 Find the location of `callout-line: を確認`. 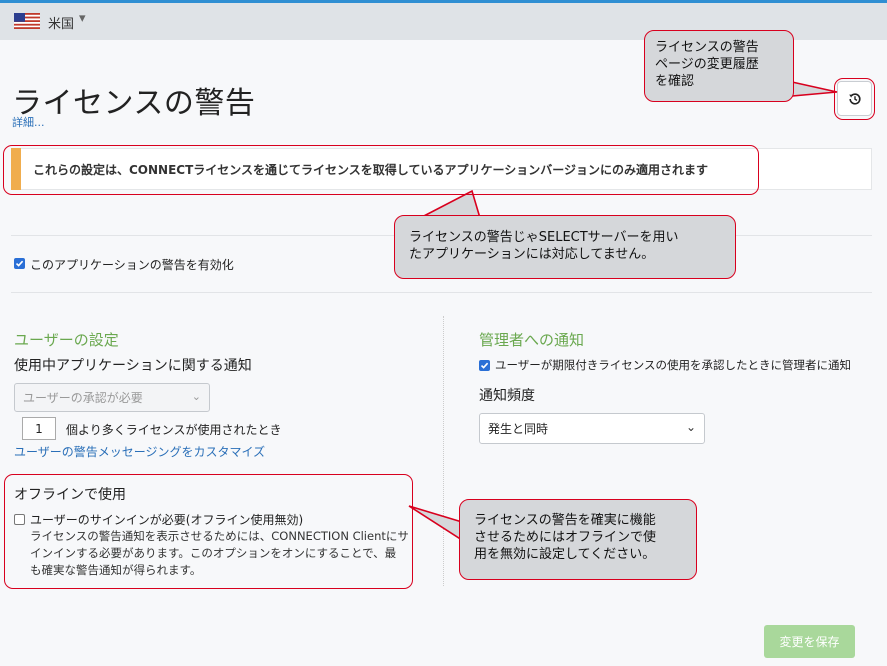

callout-line: を確認 is located at coordinates (675, 81).